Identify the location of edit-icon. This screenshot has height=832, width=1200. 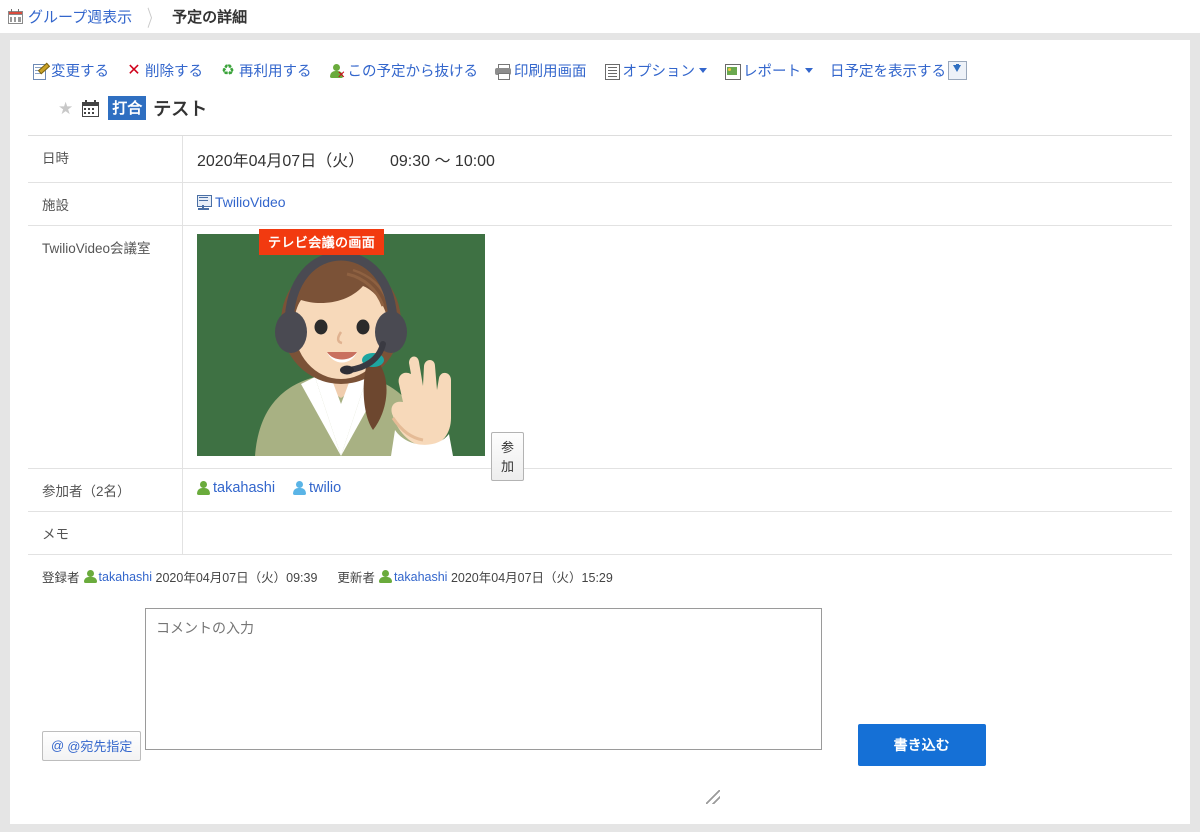
(41, 71).